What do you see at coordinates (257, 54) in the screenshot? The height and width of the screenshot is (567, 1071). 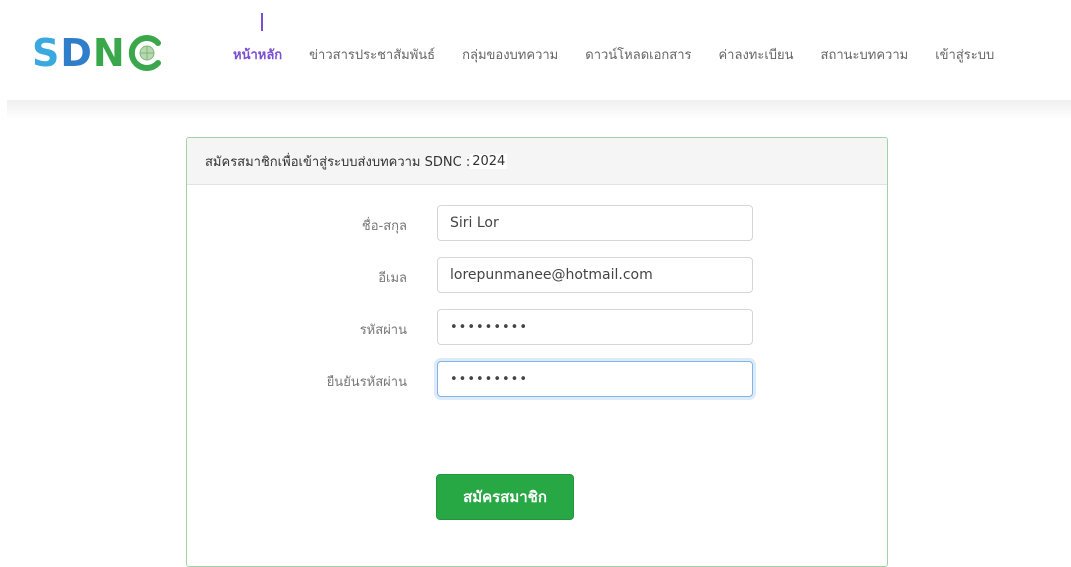 I see `nav-home: หน้าหลัก` at bounding box center [257, 54].